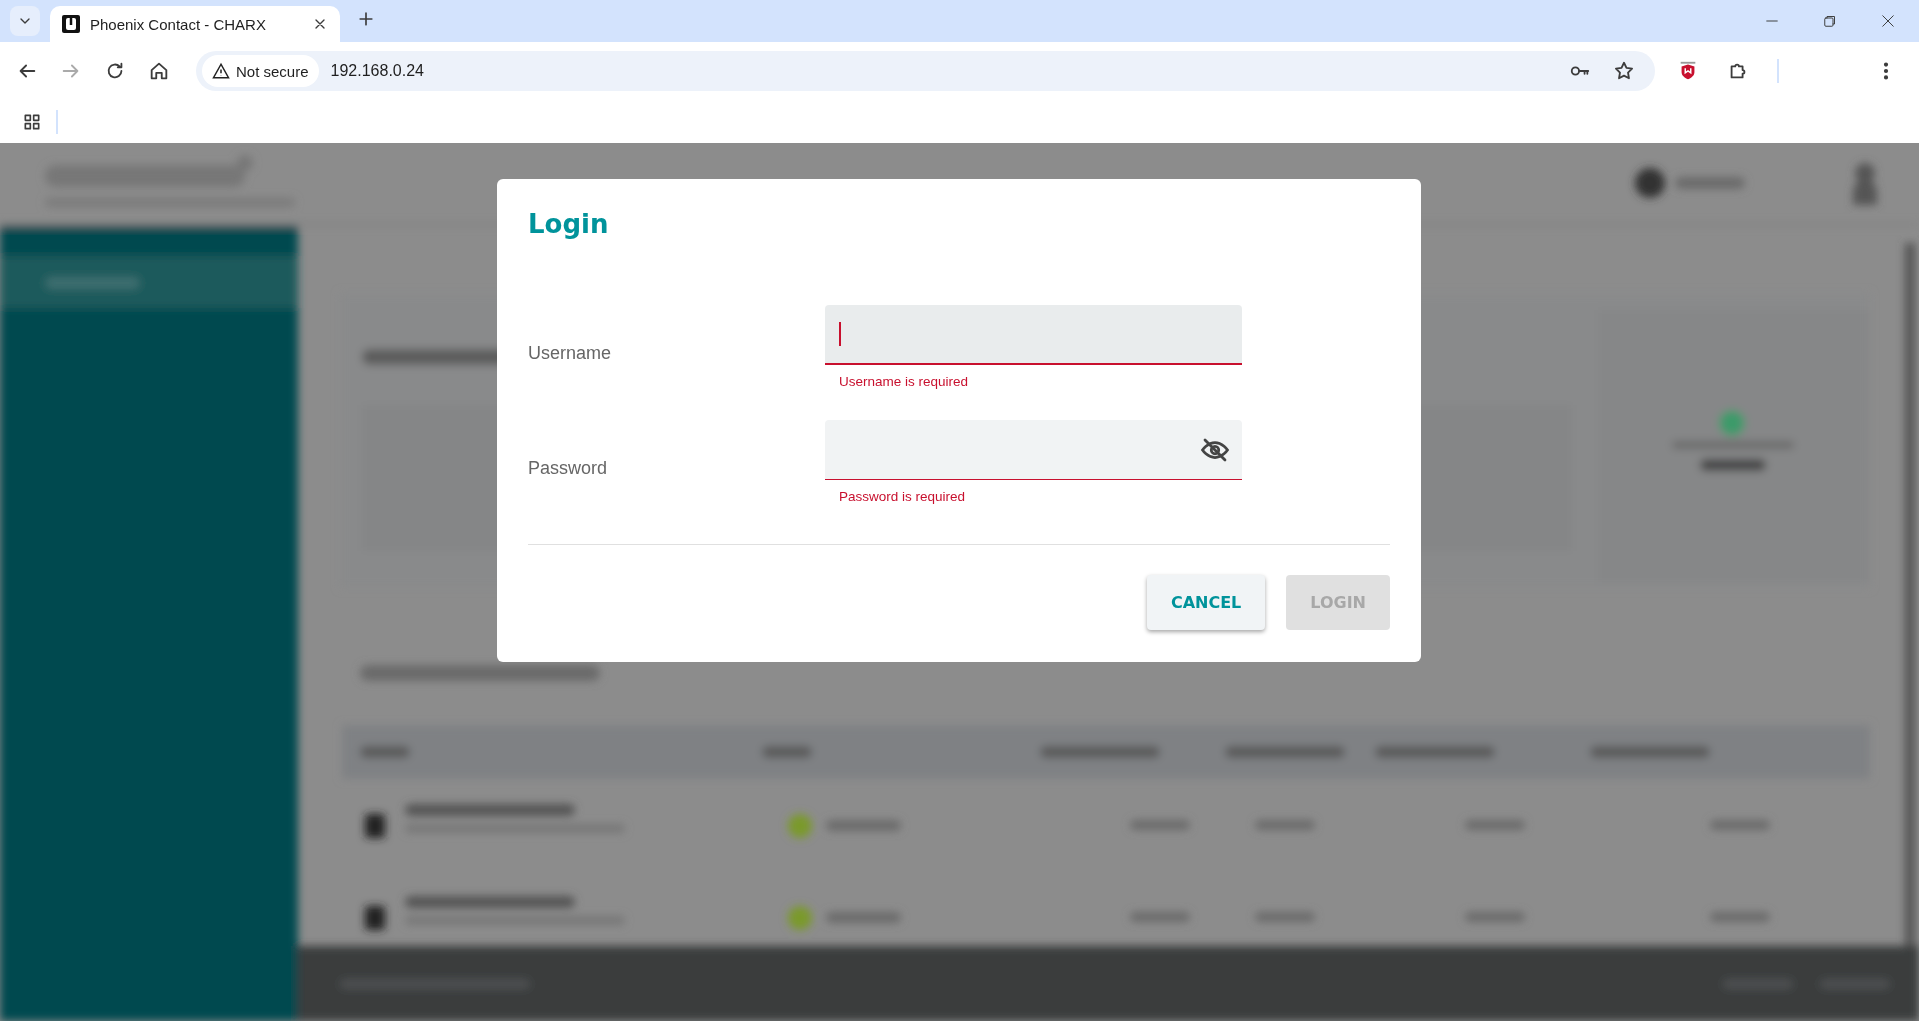 This screenshot has width=1919, height=1021. I want to click on field-label: Password, so click(568, 468).